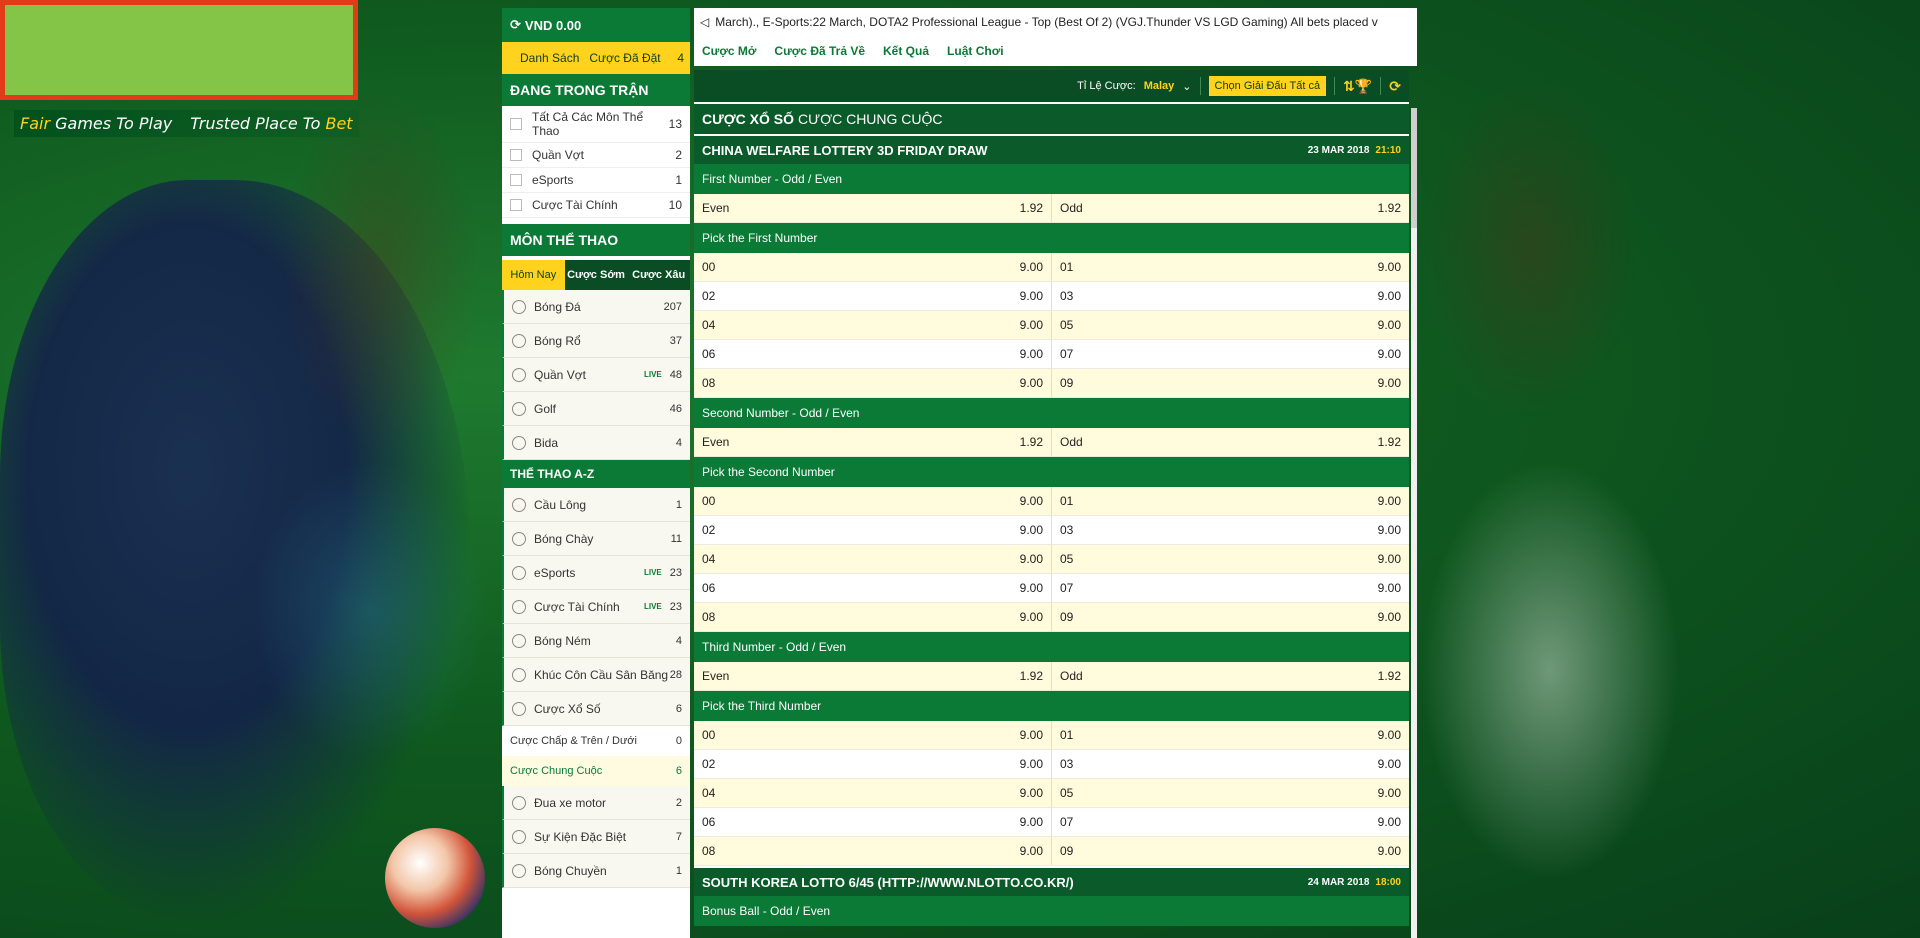  What do you see at coordinates (906, 51) in the screenshot?
I see `nav-results: Kết Quả` at bounding box center [906, 51].